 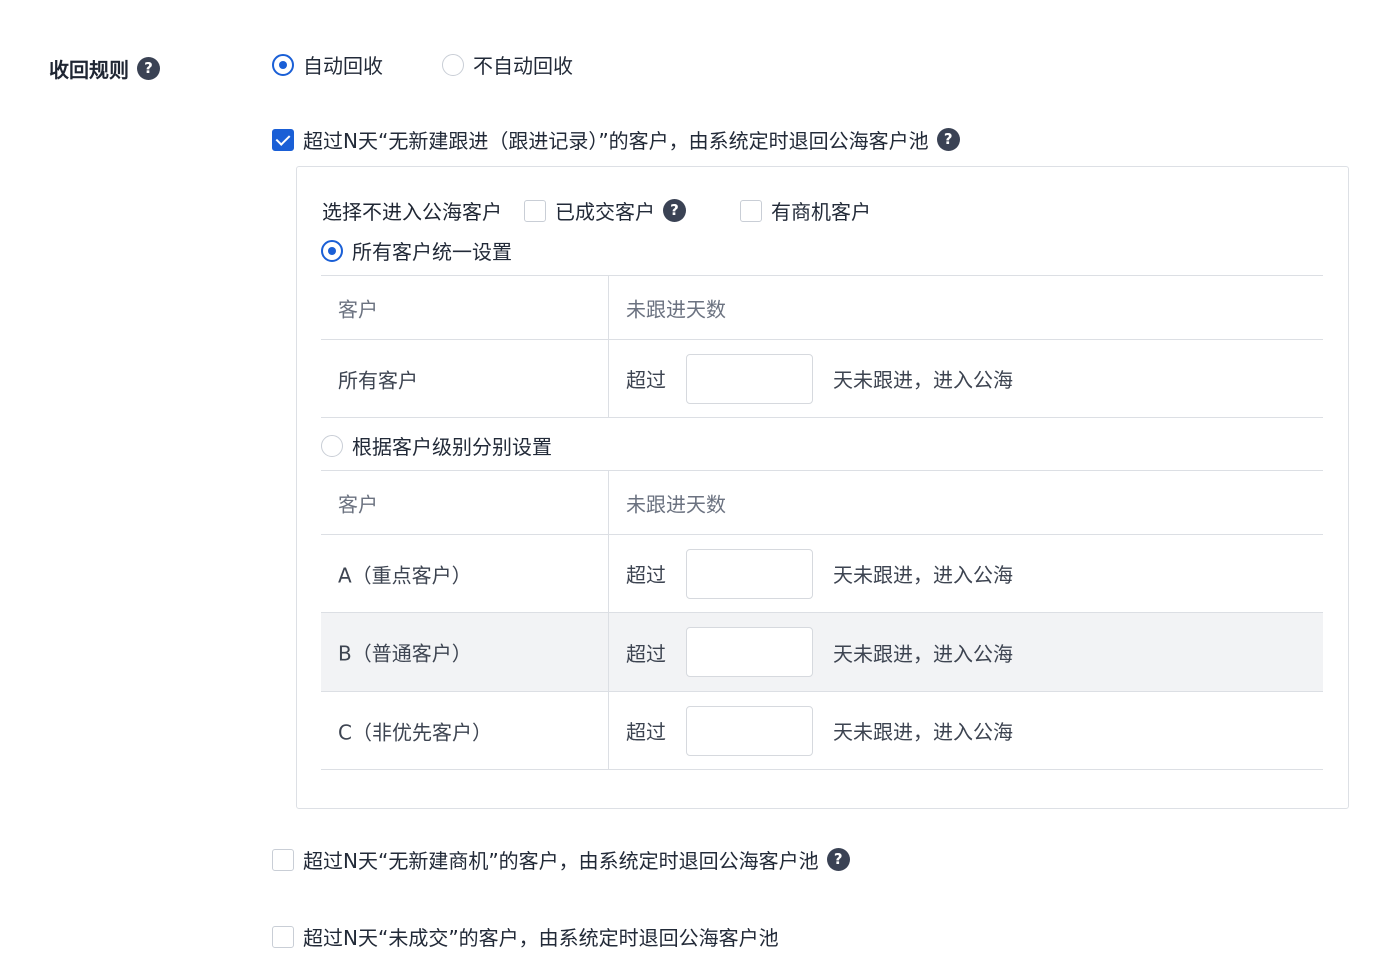 I want to click on exclude-closed-deal-label: 已成交客户, so click(x=605, y=212).